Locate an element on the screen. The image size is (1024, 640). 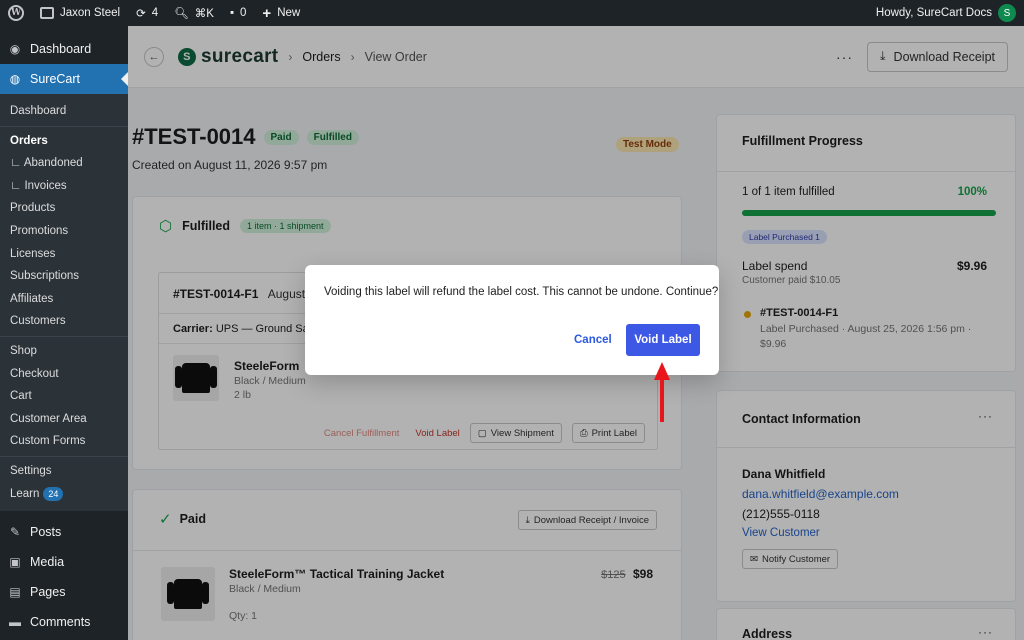
search-shortcut-button: 🔍︎ ⌘K is located at coordinates (194, 13).